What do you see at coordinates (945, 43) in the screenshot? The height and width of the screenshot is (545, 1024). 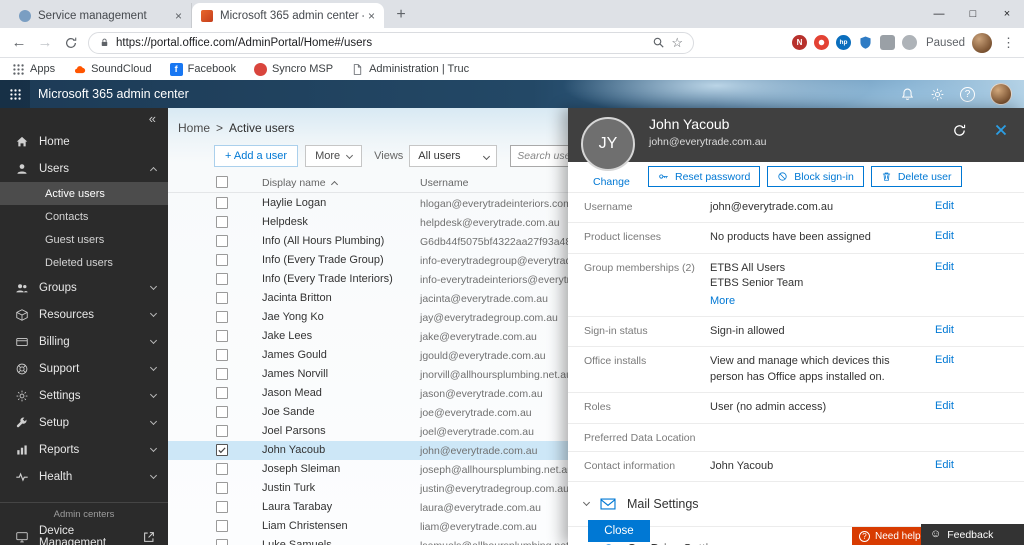 I see `sync-paused-label: Paused` at bounding box center [945, 43].